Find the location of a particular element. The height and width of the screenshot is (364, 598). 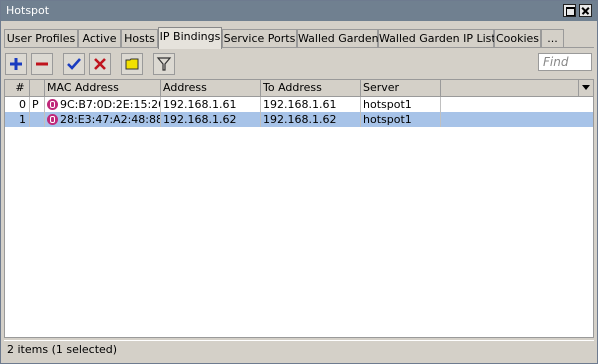

maximize-button is located at coordinates (569, 10).